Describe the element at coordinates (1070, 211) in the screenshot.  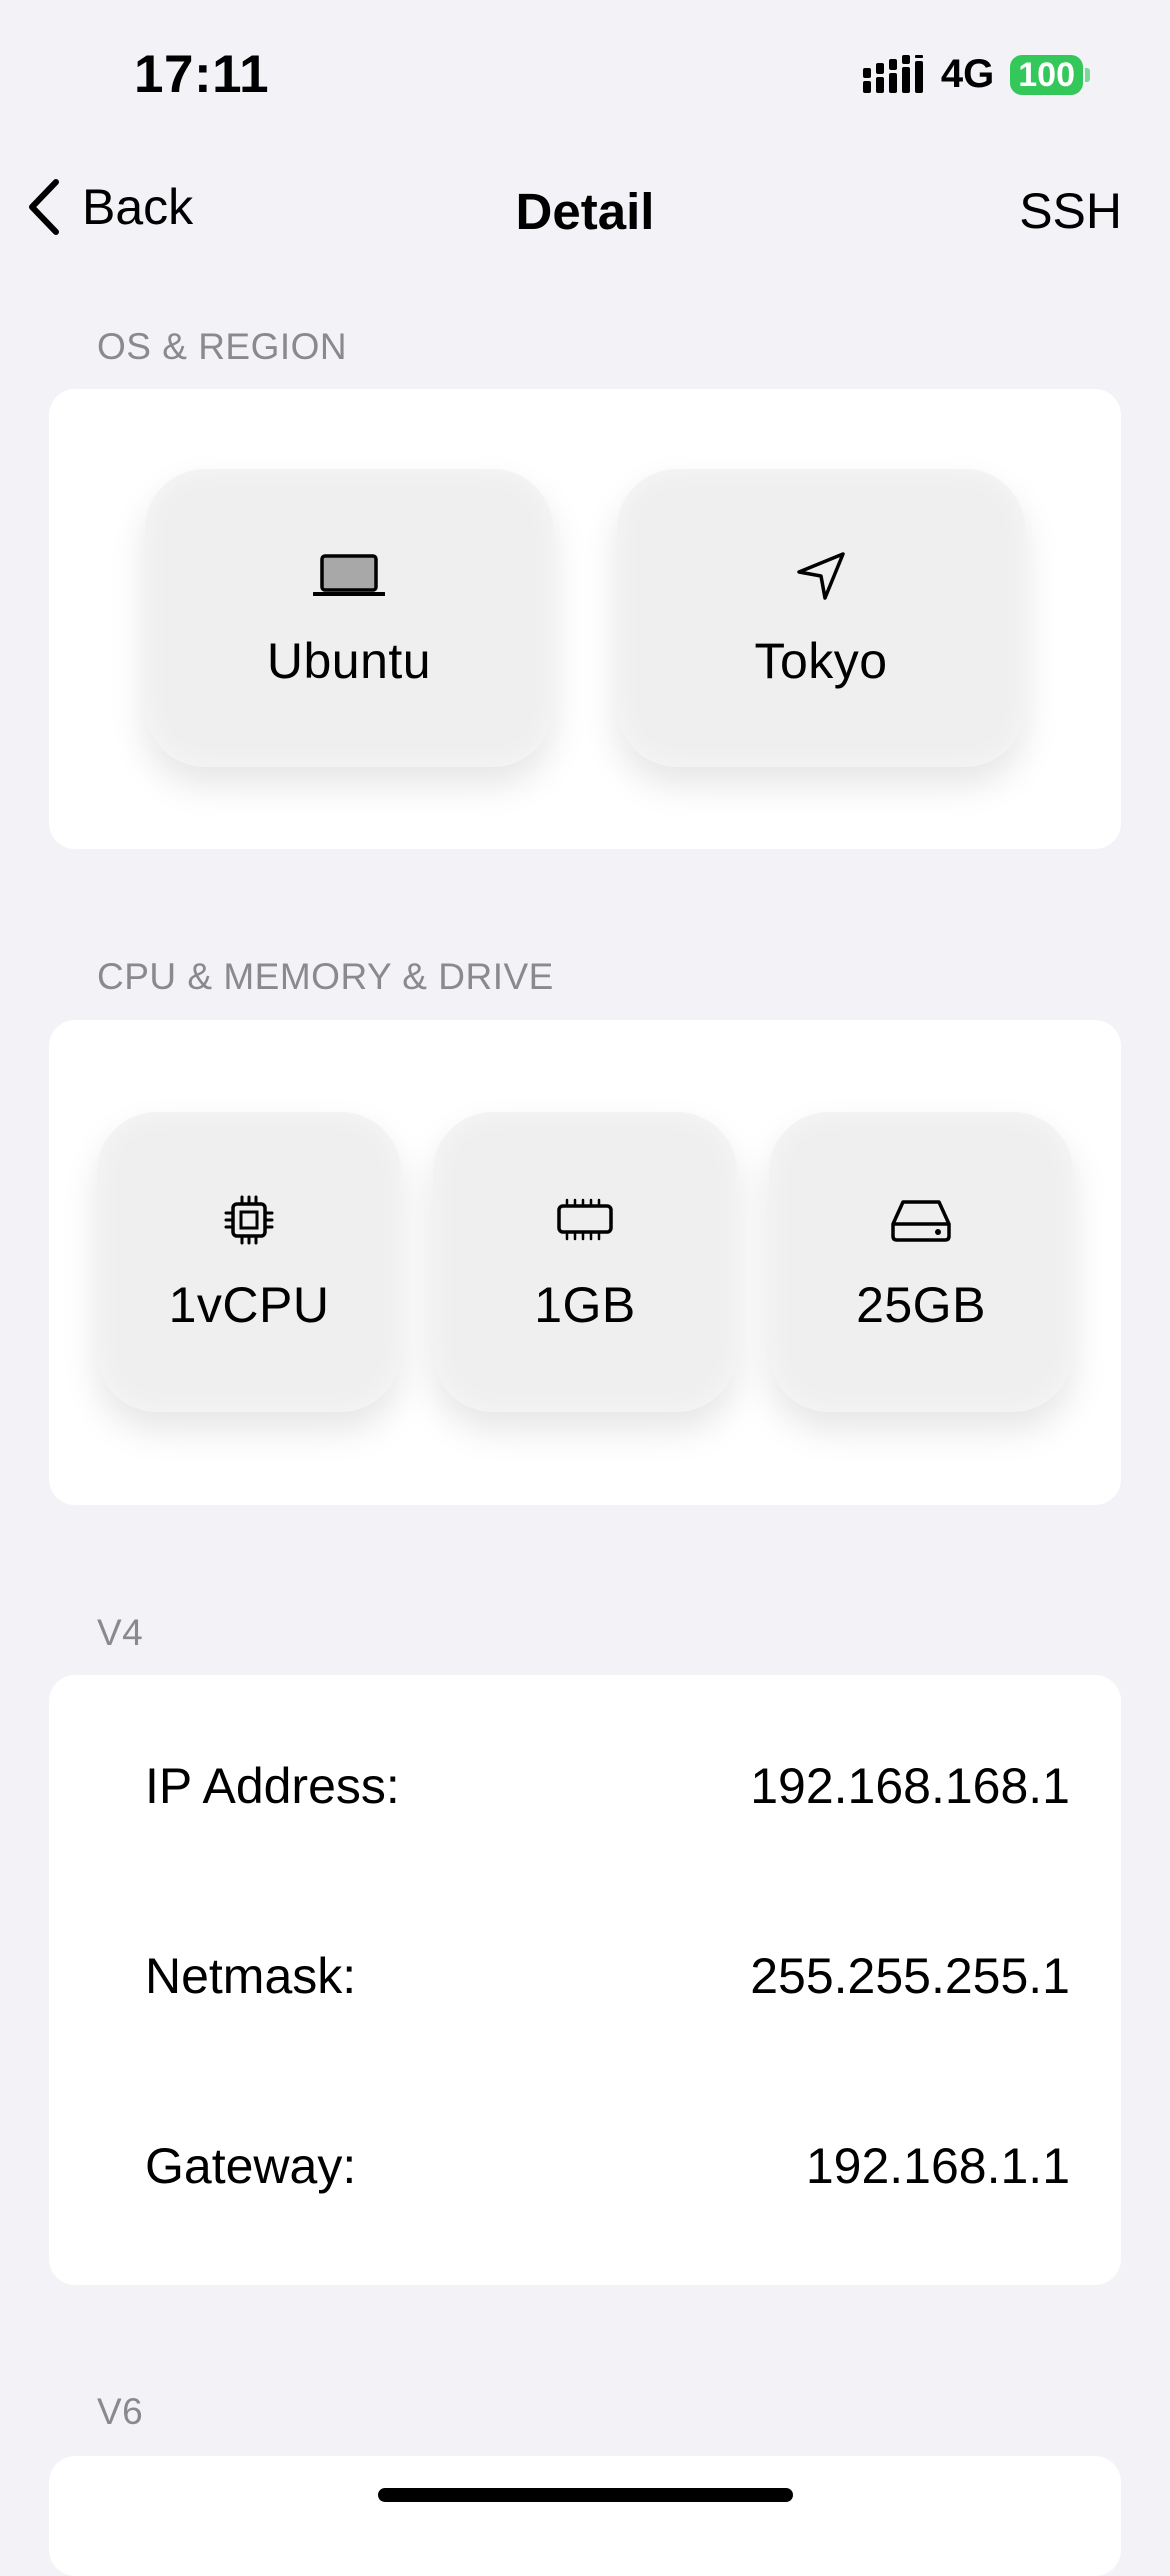
I see `ssh-button: SSH` at that location.